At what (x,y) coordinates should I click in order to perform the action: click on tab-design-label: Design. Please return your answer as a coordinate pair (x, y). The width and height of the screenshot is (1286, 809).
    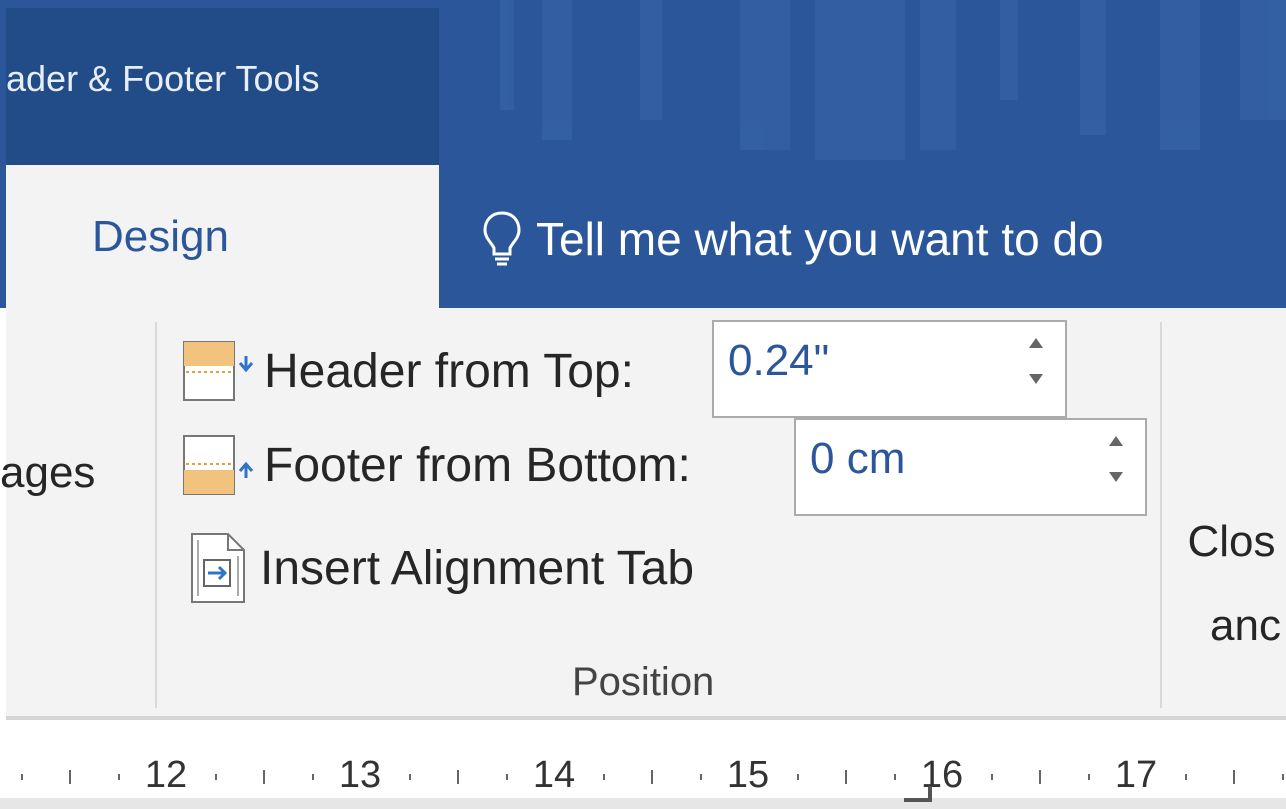
    Looking at the image, I should click on (160, 237).